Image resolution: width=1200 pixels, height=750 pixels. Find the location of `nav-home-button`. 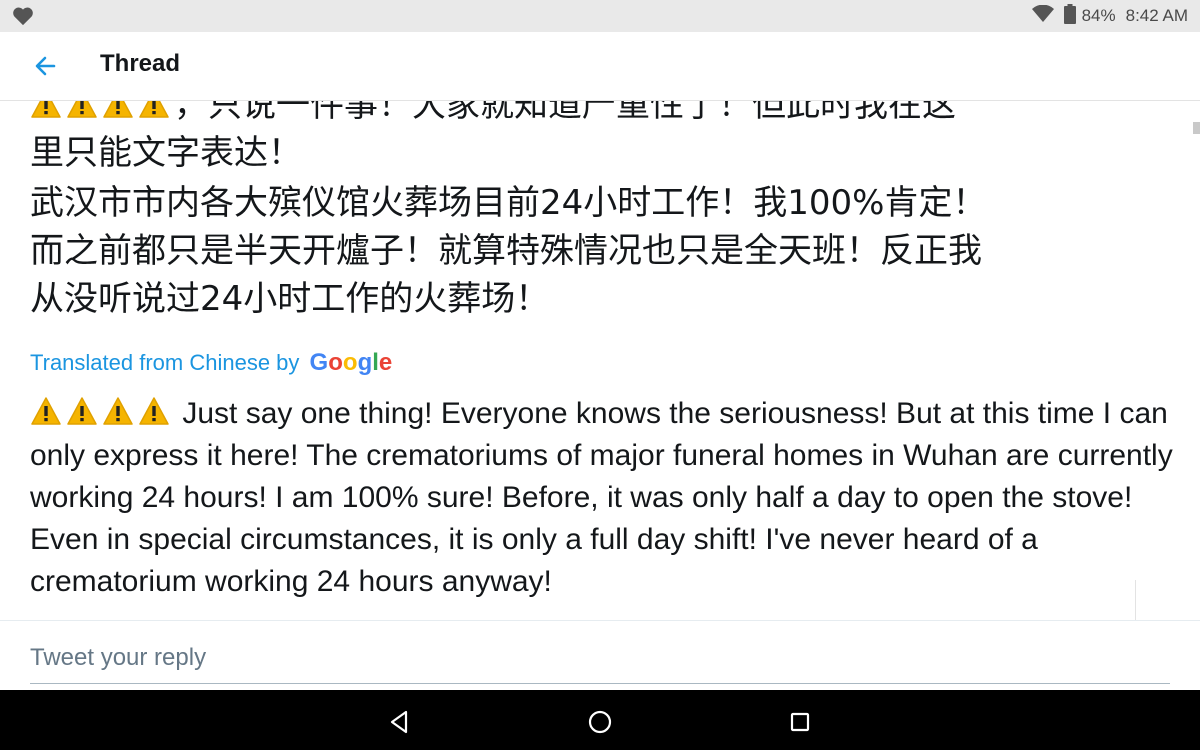

nav-home-button is located at coordinates (600, 722).